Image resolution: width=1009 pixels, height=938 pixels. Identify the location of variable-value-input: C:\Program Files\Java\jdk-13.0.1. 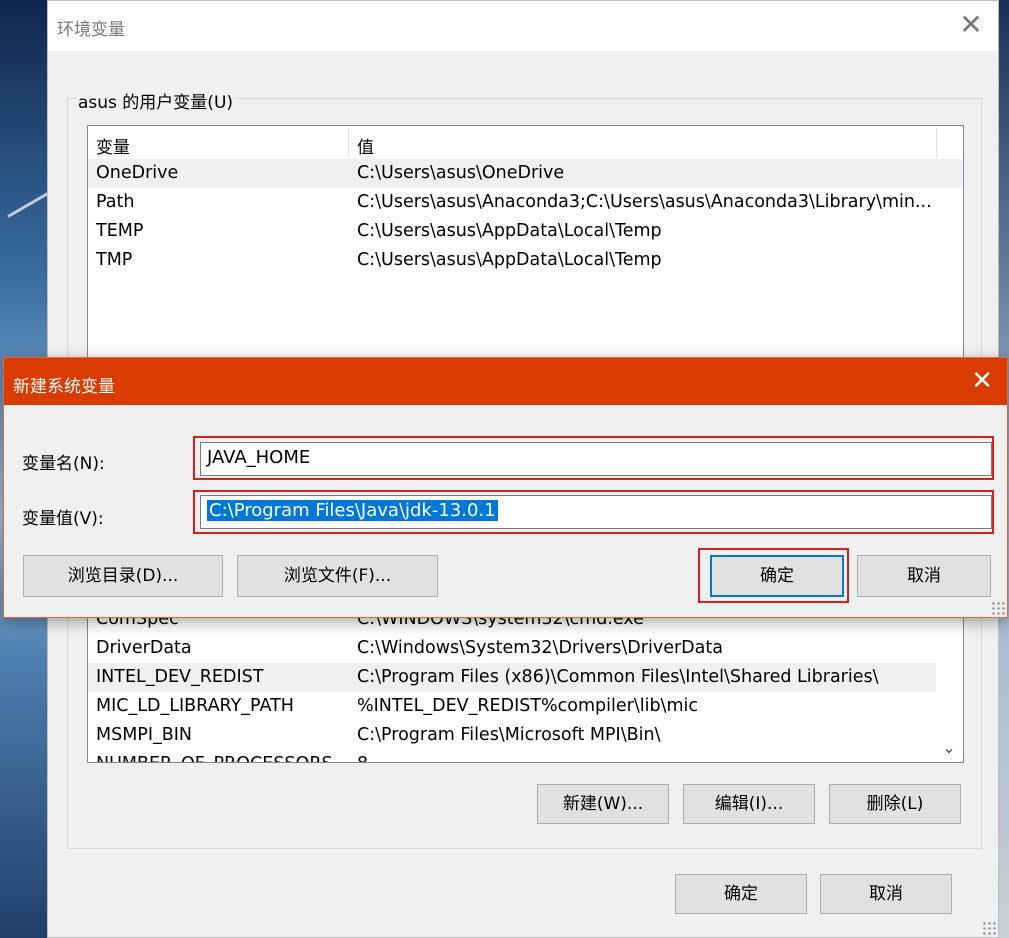
(596, 512).